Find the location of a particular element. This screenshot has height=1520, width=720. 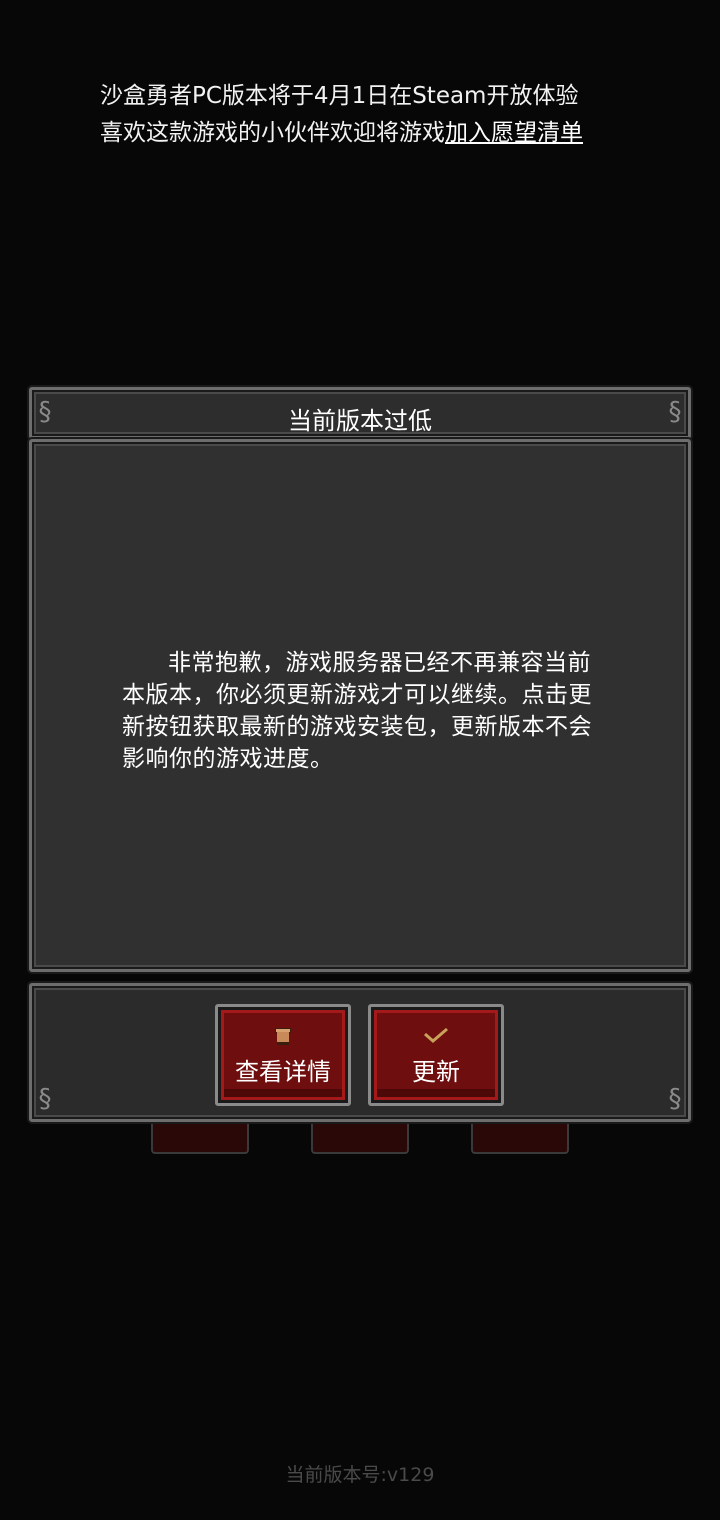

version-number: 当前版本号:v129 is located at coordinates (360, 1475).